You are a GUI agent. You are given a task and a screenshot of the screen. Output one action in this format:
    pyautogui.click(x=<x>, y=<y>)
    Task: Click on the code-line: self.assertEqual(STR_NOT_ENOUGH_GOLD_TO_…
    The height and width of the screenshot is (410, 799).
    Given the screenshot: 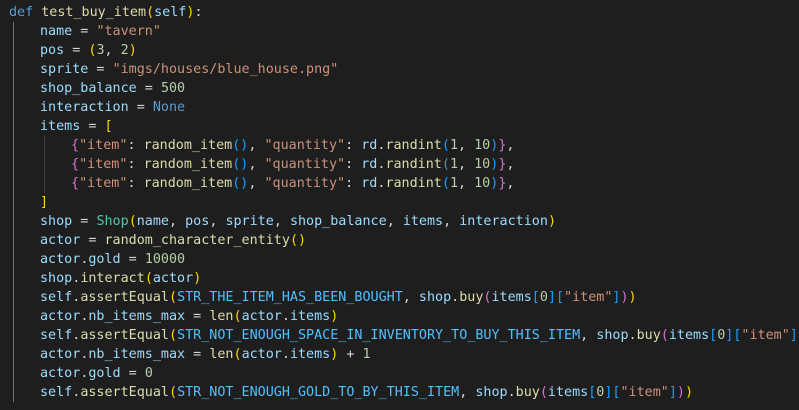 What is the action you would take?
    pyautogui.click(x=399, y=392)
    